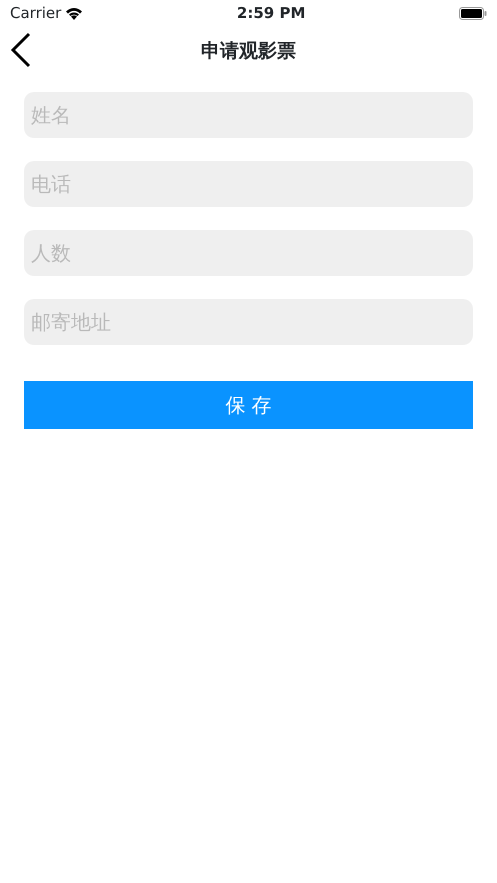 The height and width of the screenshot is (883, 497). Describe the element at coordinates (472, 13) in the screenshot. I see `battery-icon` at that location.